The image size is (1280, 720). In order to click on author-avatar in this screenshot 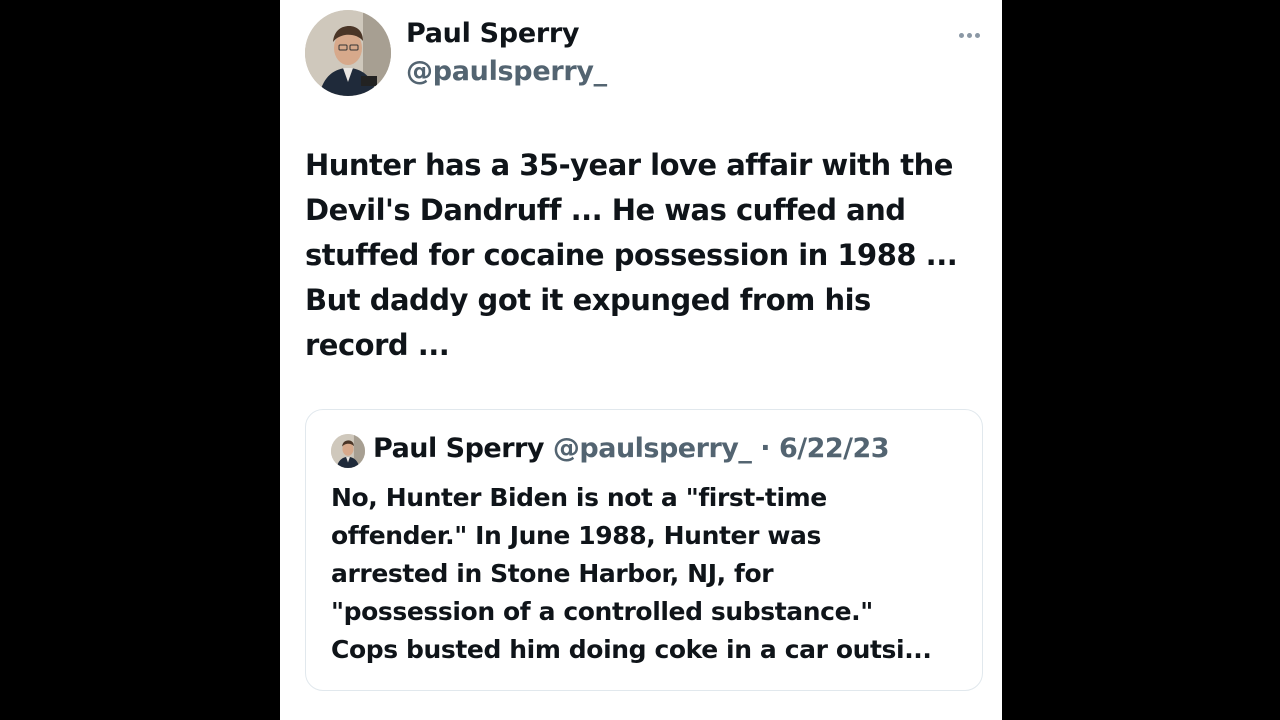, I will do `click(348, 53)`.